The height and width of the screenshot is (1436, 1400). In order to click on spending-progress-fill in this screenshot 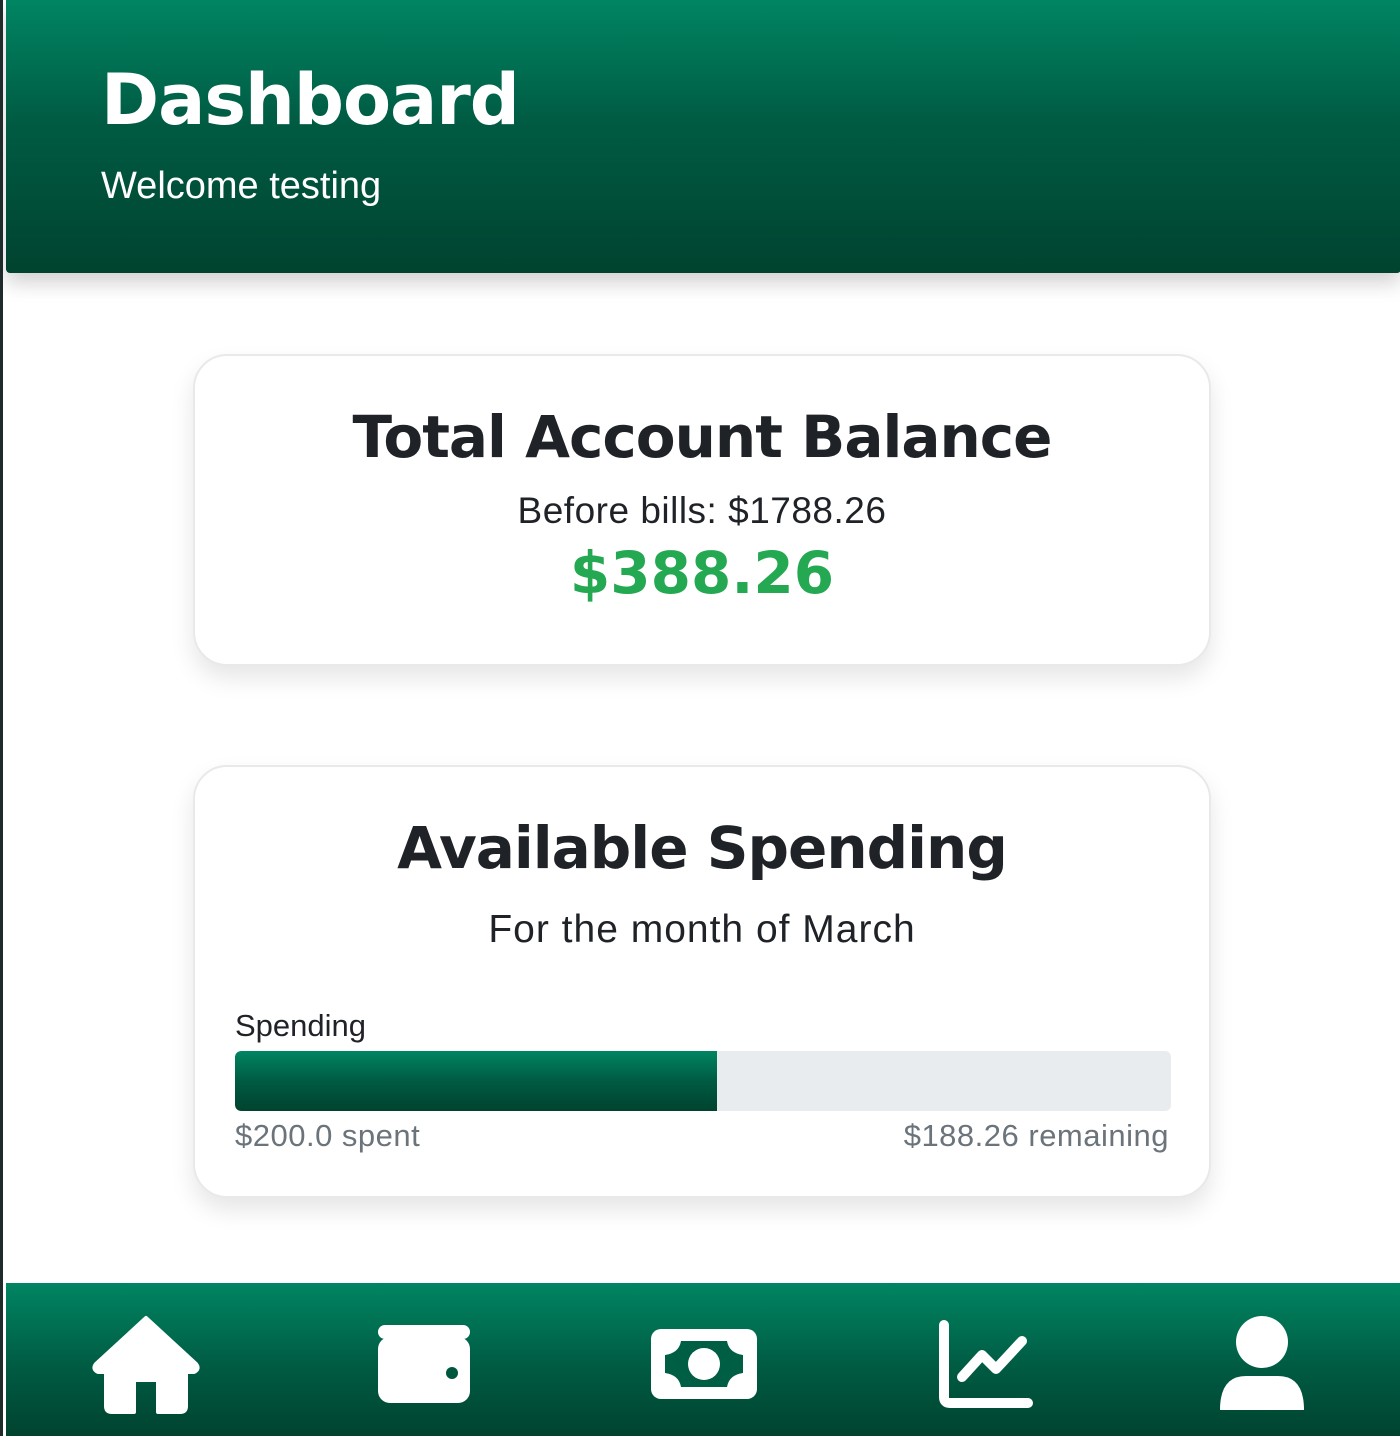, I will do `click(476, 1081)`.